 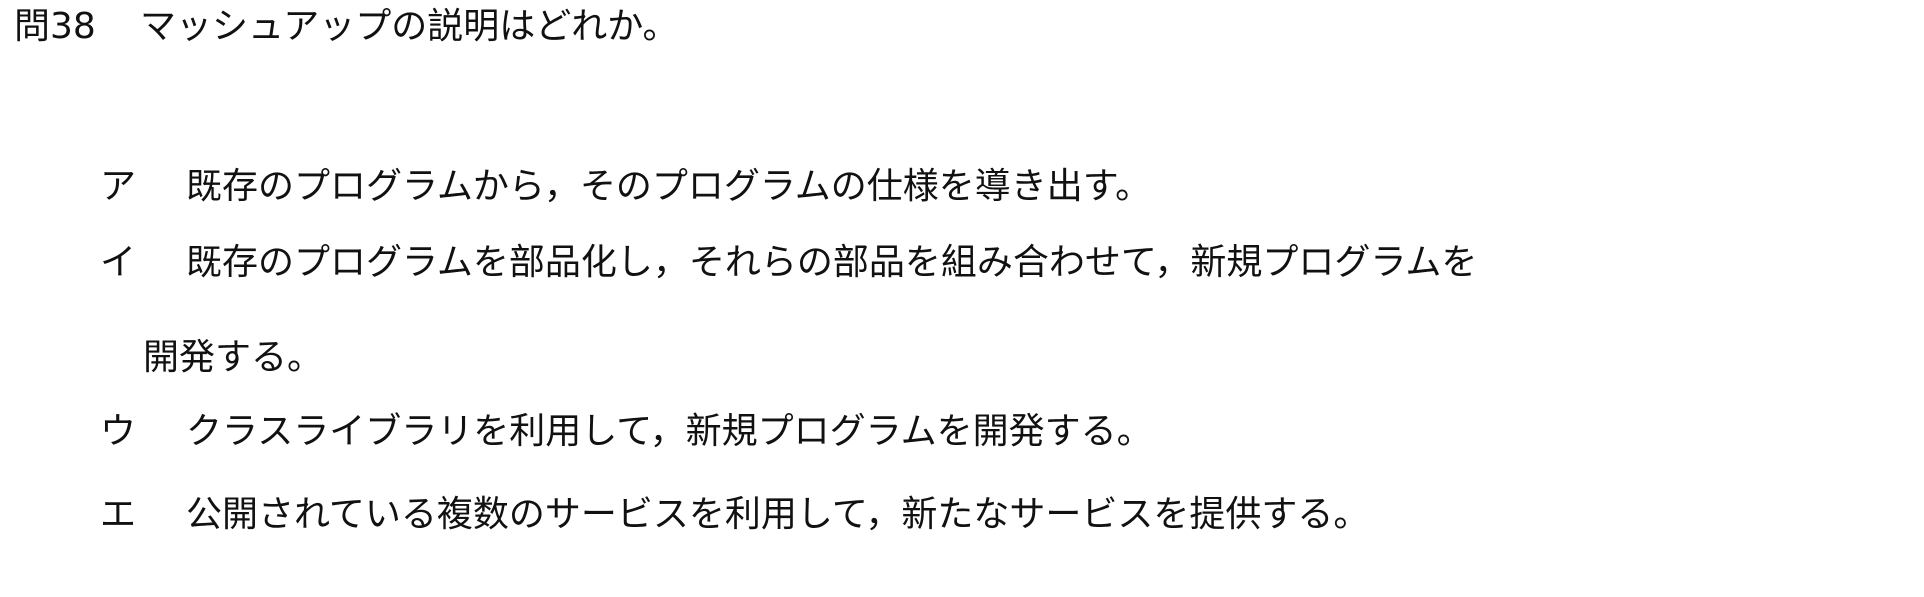 I want to click on choice-i: イ 既存のプログラムを部品化し，それらの部品を組み合わせて，新規プログラムを, so click(x=788, y=263).